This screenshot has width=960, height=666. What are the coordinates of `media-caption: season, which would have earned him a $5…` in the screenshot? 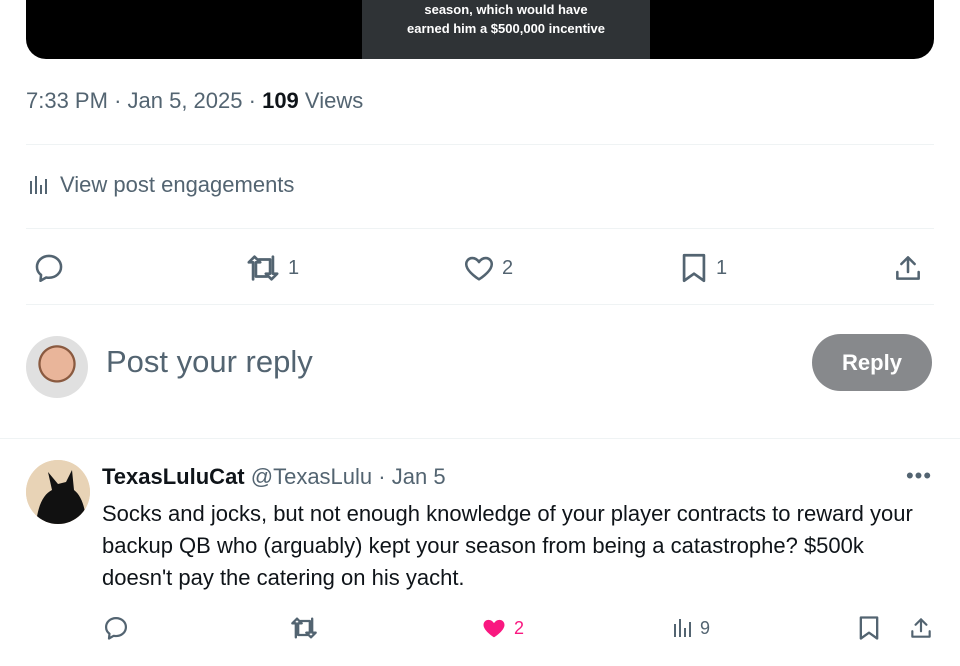 It's located at (506, 29).